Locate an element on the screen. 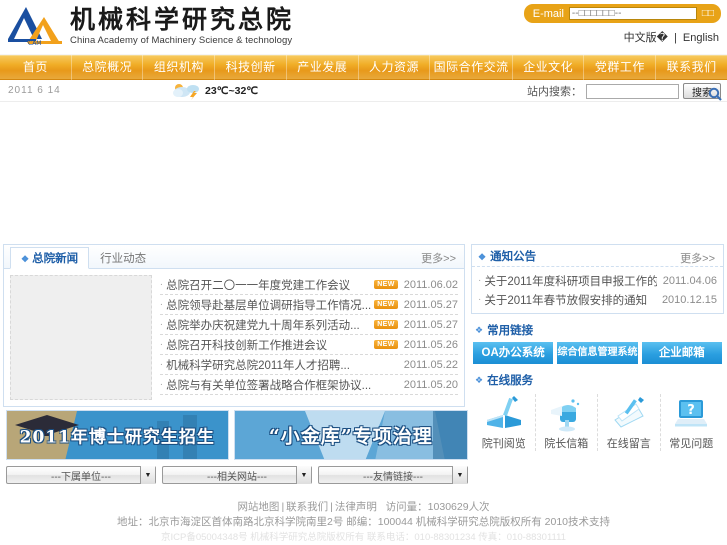 Image resolution: width=727 pixels, height=545 pixels. footer-legal-link: 法律声明 is located at coordinates (356, 507).